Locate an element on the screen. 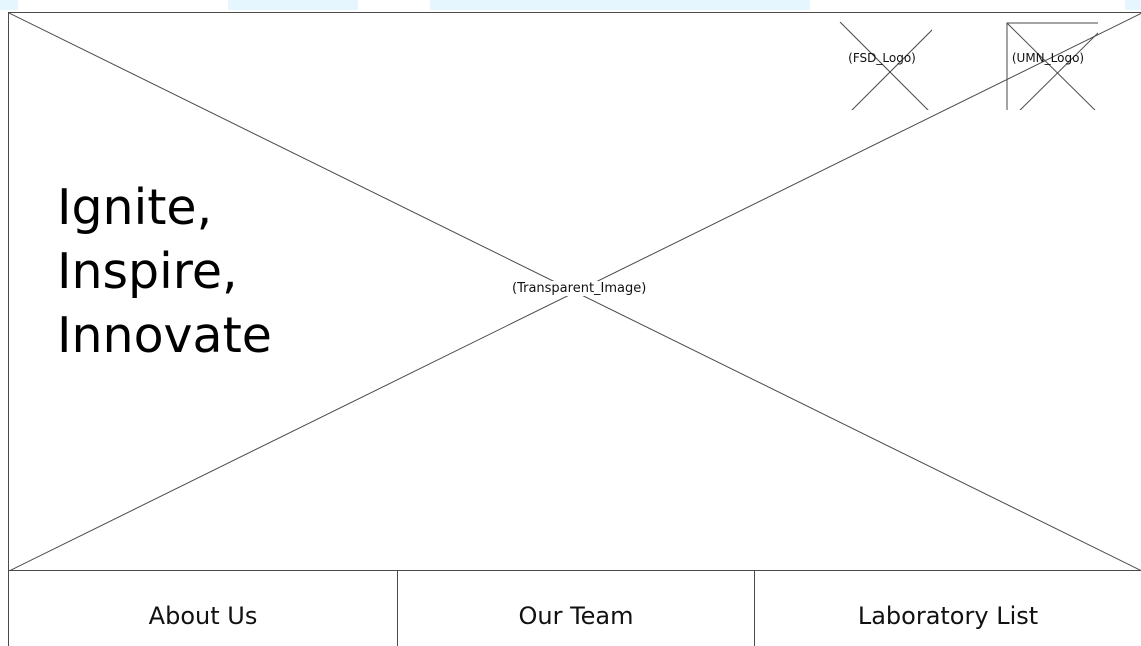 This screenshot has height=646, width=1141. umn-logo-label: (UMN_Logo) is located at coordinates (1048, 58).